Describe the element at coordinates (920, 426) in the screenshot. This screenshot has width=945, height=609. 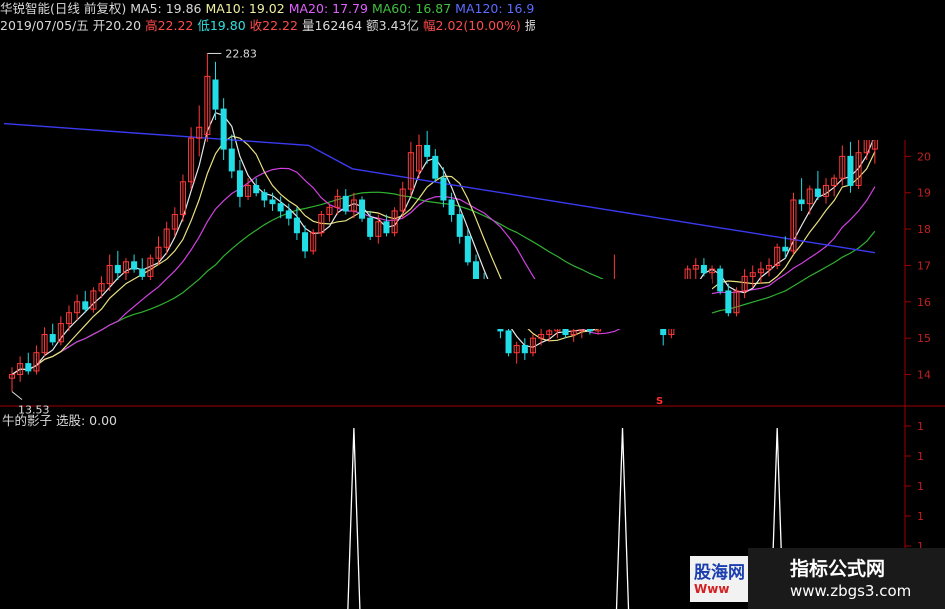
I see `ind-tick-label-0: 1` at that location.